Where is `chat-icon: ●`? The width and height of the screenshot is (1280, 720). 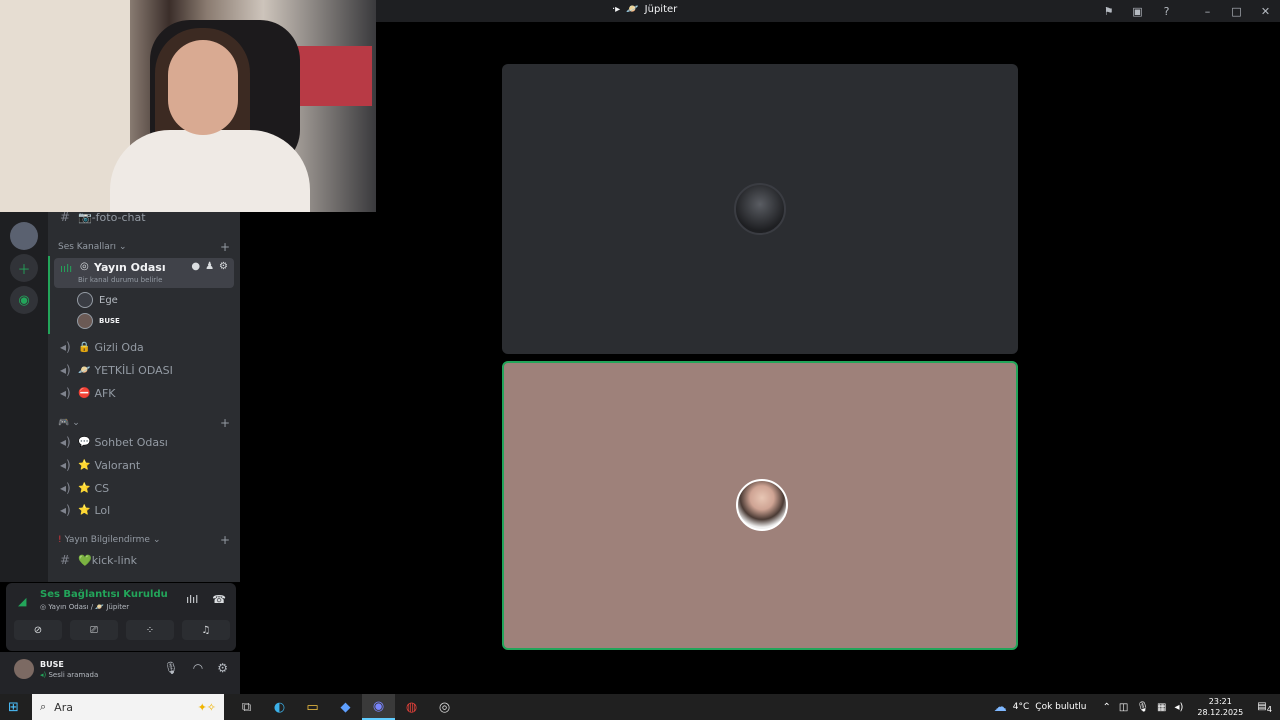 chat-icon: ● is located at coordinates (195, 266).